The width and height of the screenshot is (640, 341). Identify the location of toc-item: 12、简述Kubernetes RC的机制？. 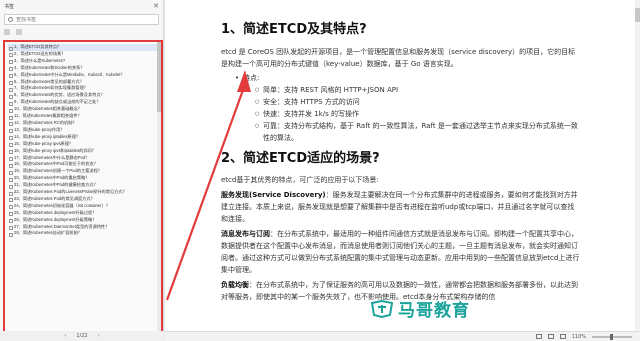
(84, 123).